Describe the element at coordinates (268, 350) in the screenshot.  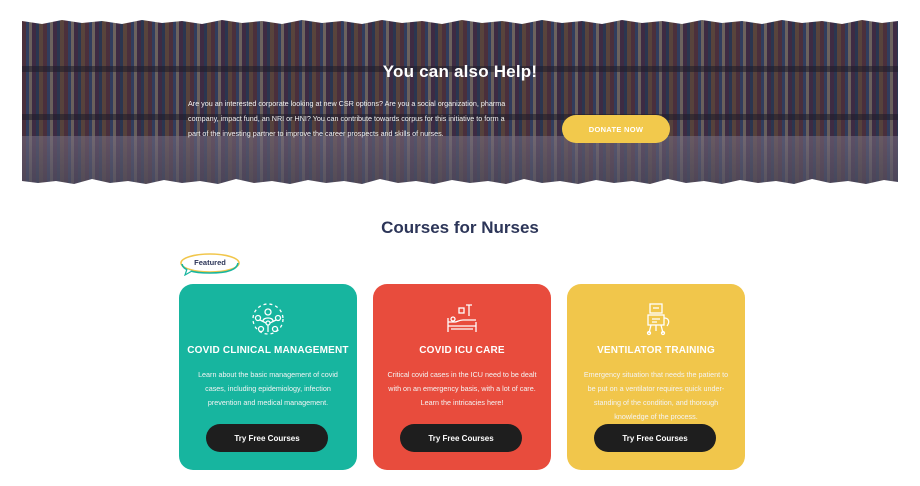
I see `card-title: COVID CLINICAL MANAGEMENT` at that location.